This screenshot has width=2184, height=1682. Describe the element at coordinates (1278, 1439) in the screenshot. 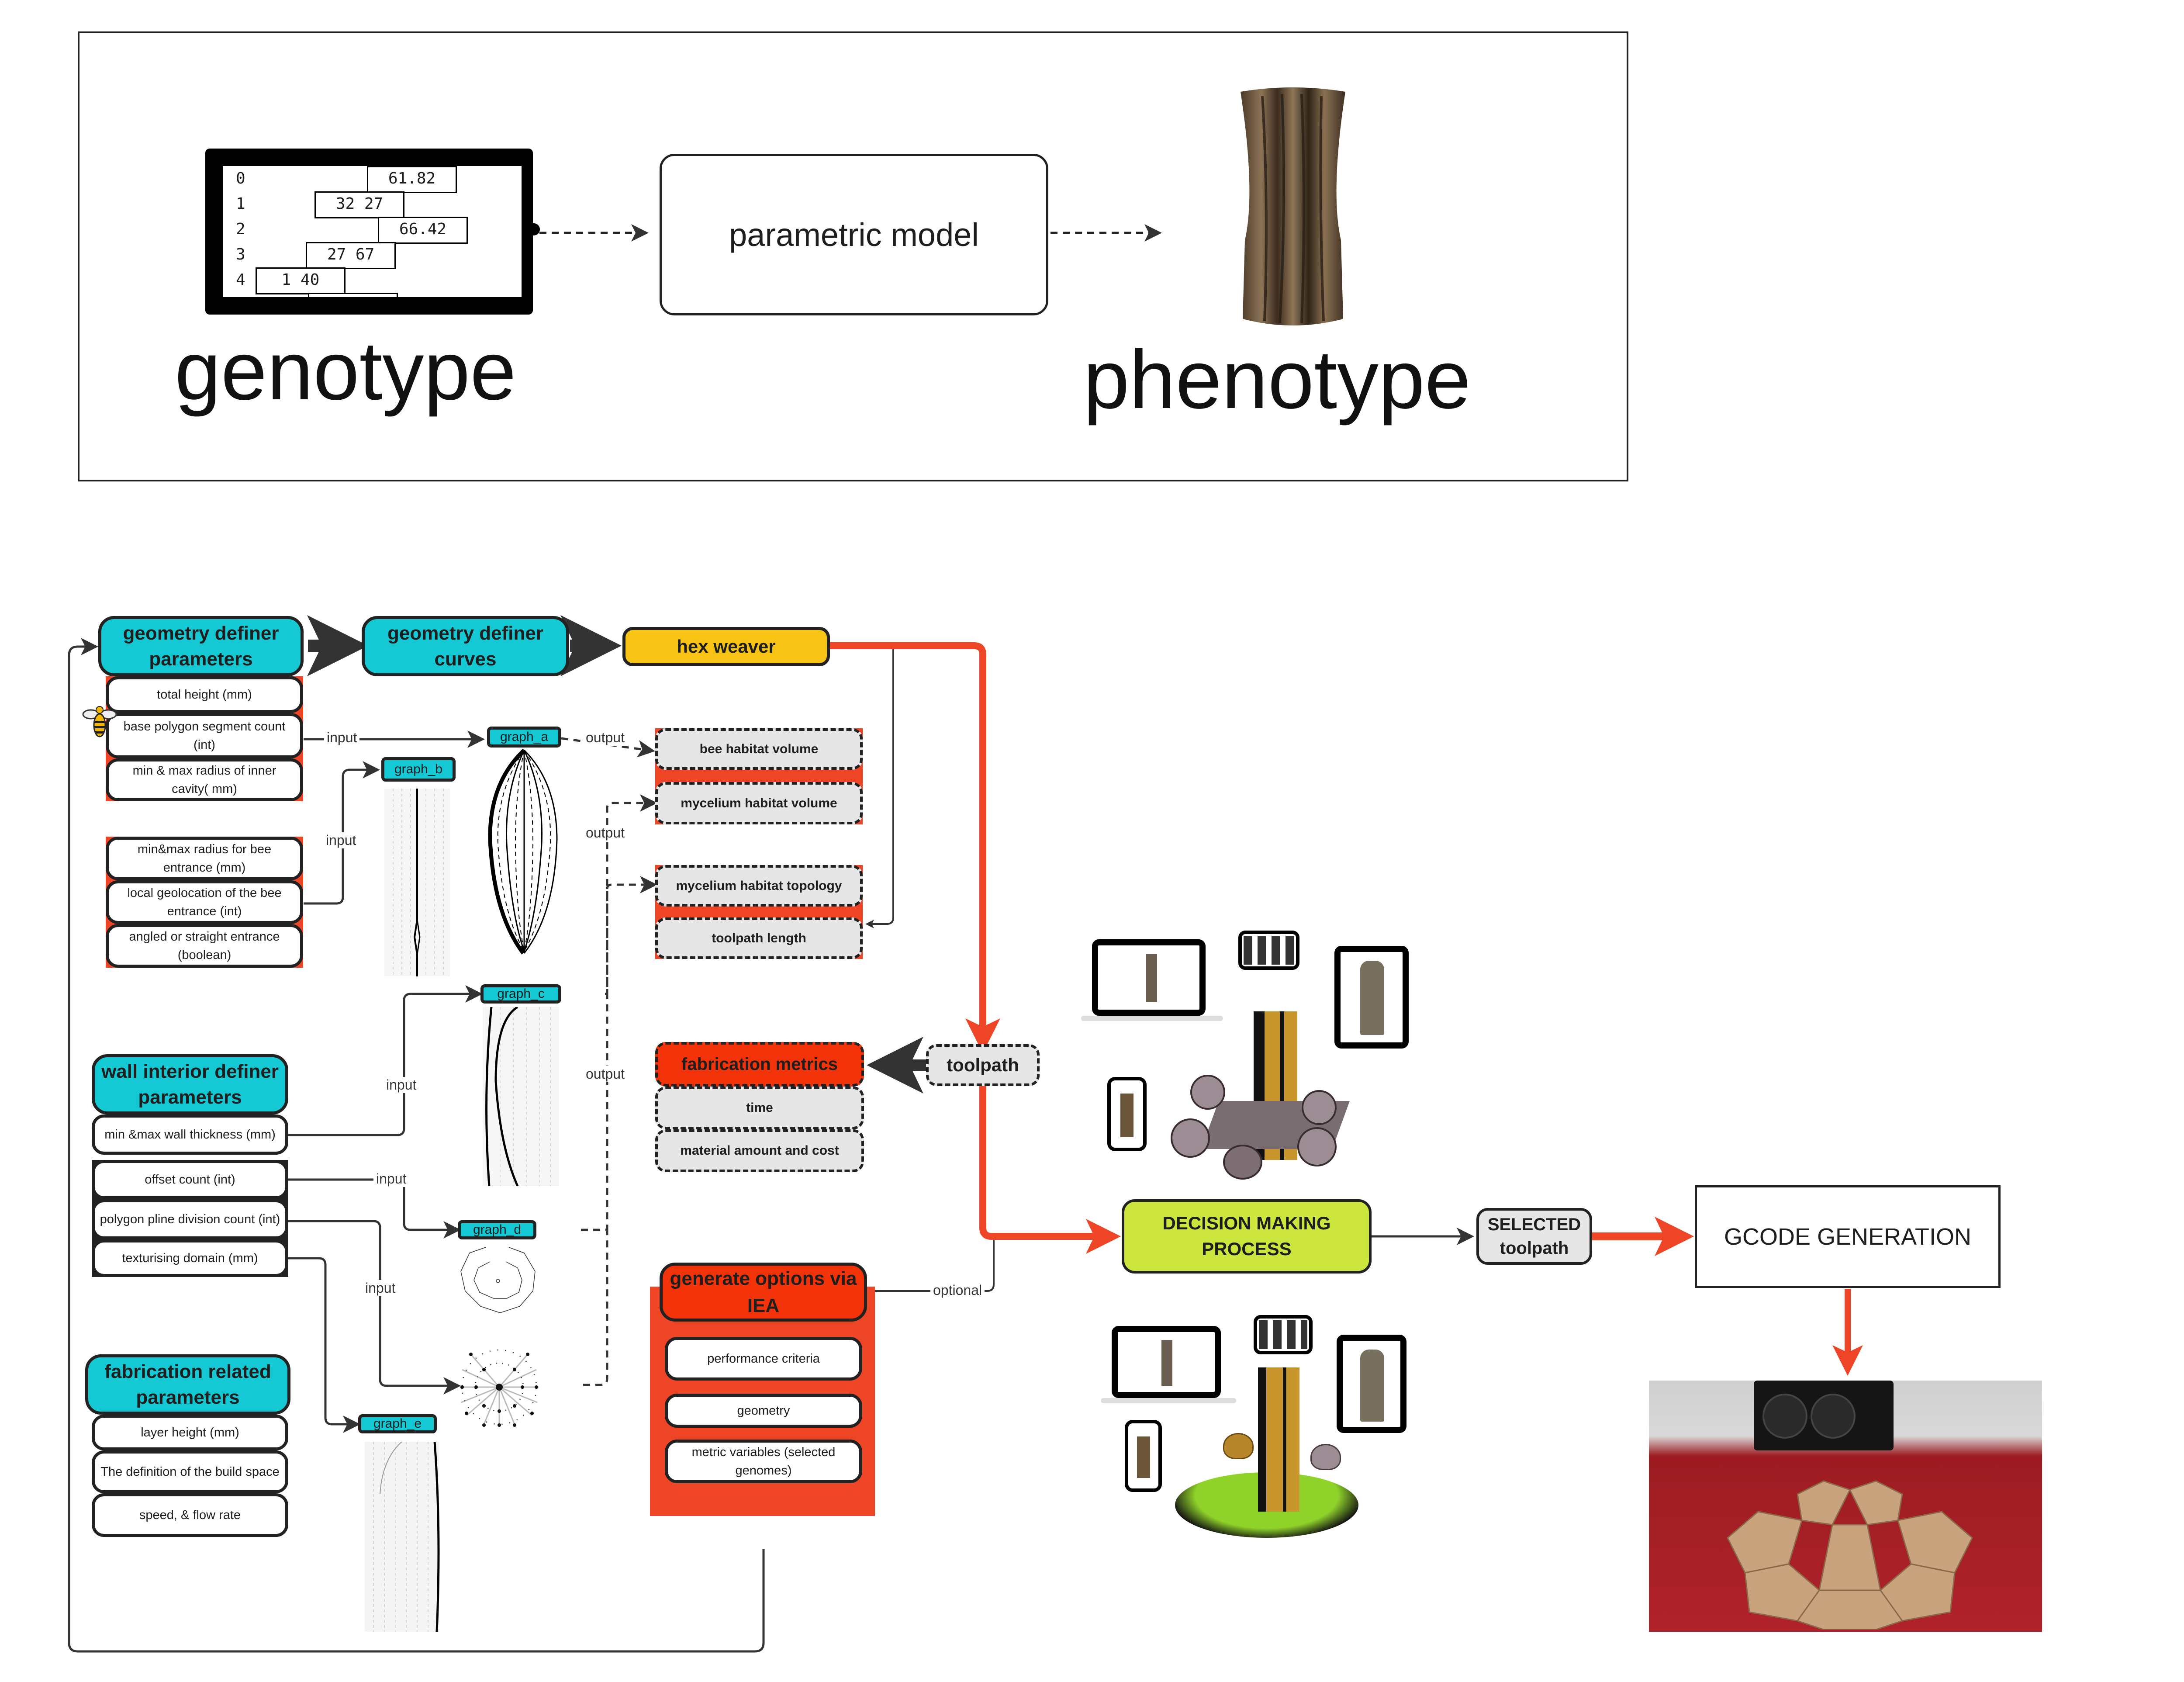

I see `column-prototype-icon` at that location.